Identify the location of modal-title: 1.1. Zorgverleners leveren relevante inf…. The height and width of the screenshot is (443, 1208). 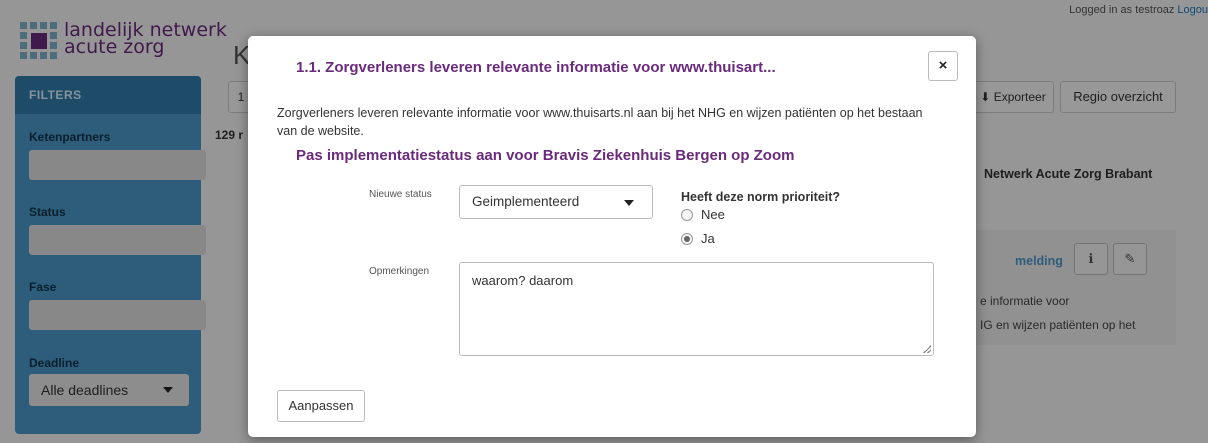
(536, 67).